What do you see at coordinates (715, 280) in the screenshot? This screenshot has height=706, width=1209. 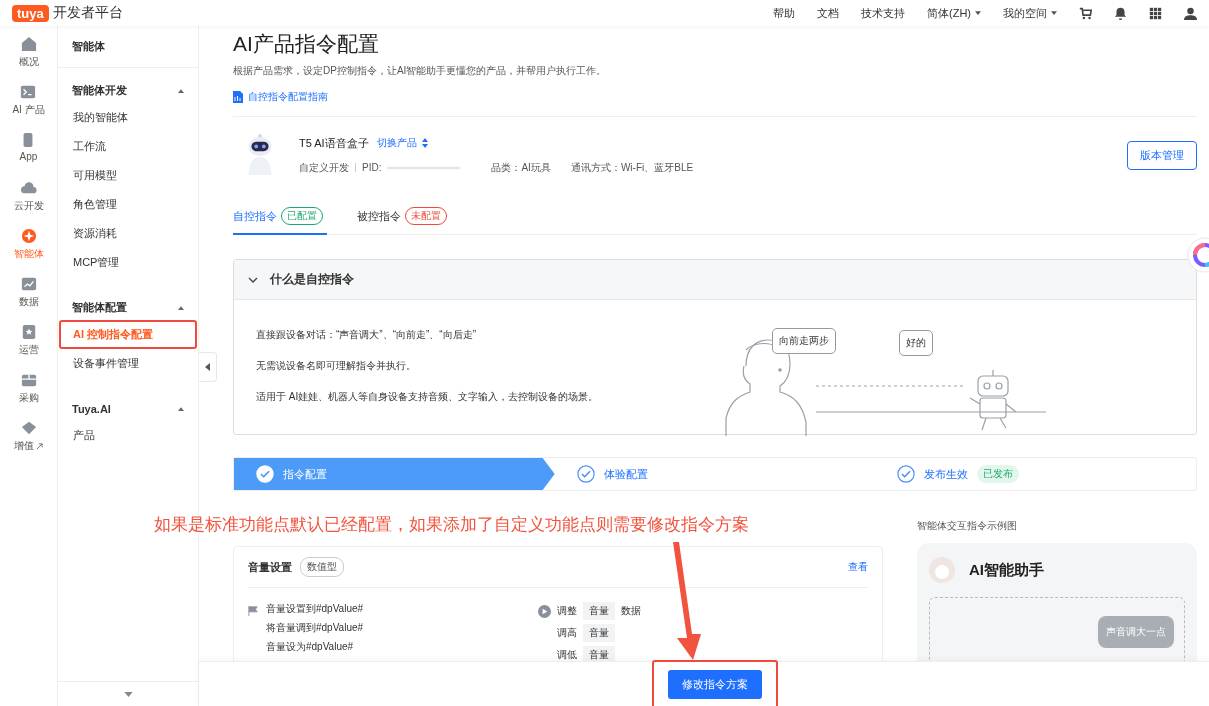 I see `panel-header: 什么是自控指令` at bounding box center [715, 280].